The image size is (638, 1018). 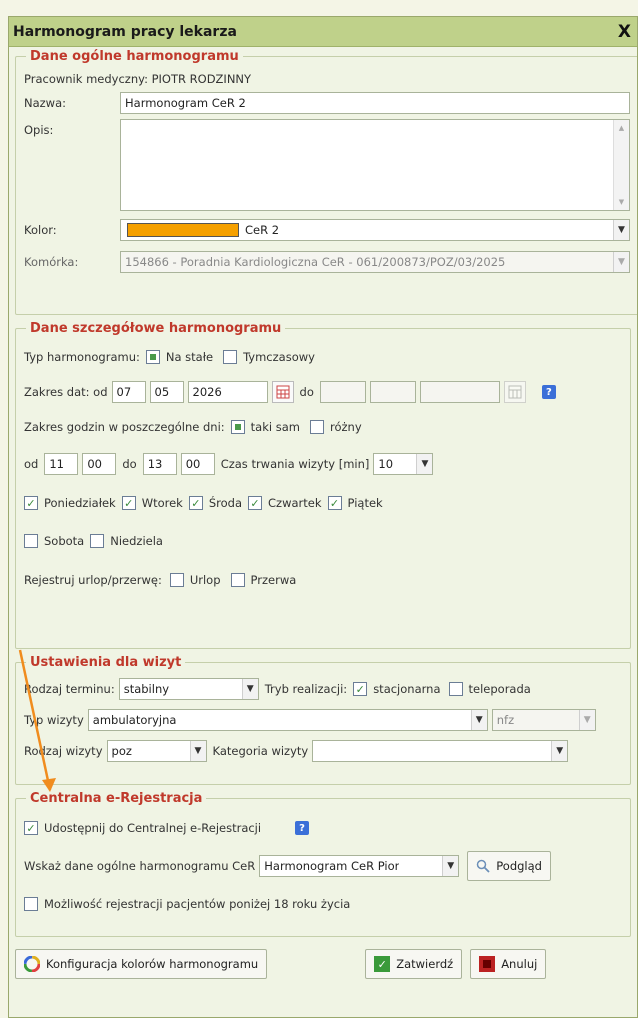 I want to click on type-temporary-label: Tymczasowy, so click(x=279, y=357).